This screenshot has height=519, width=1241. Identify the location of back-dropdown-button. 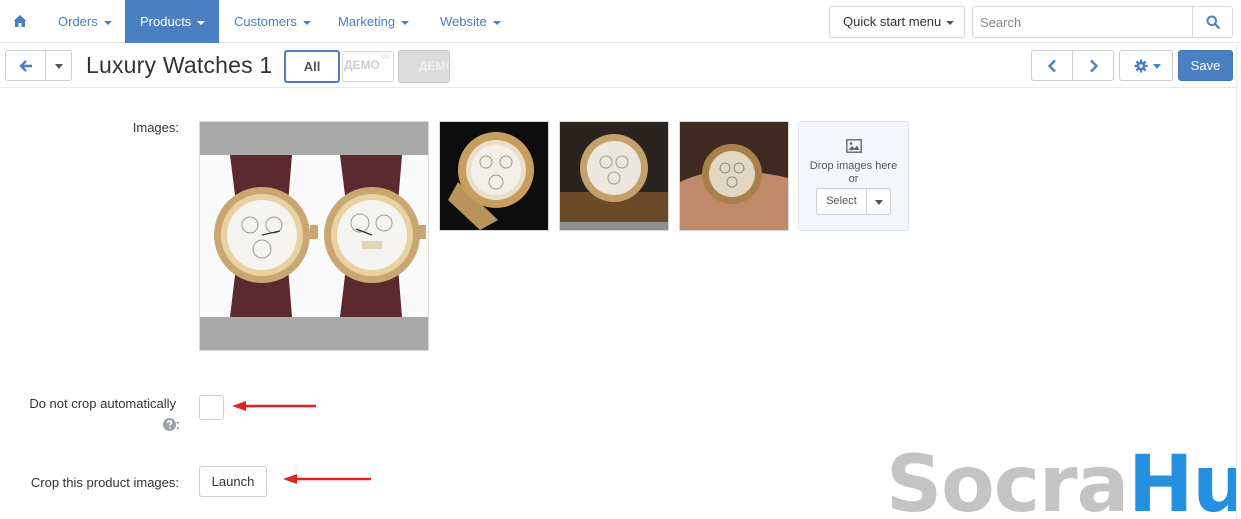
(58, 65).